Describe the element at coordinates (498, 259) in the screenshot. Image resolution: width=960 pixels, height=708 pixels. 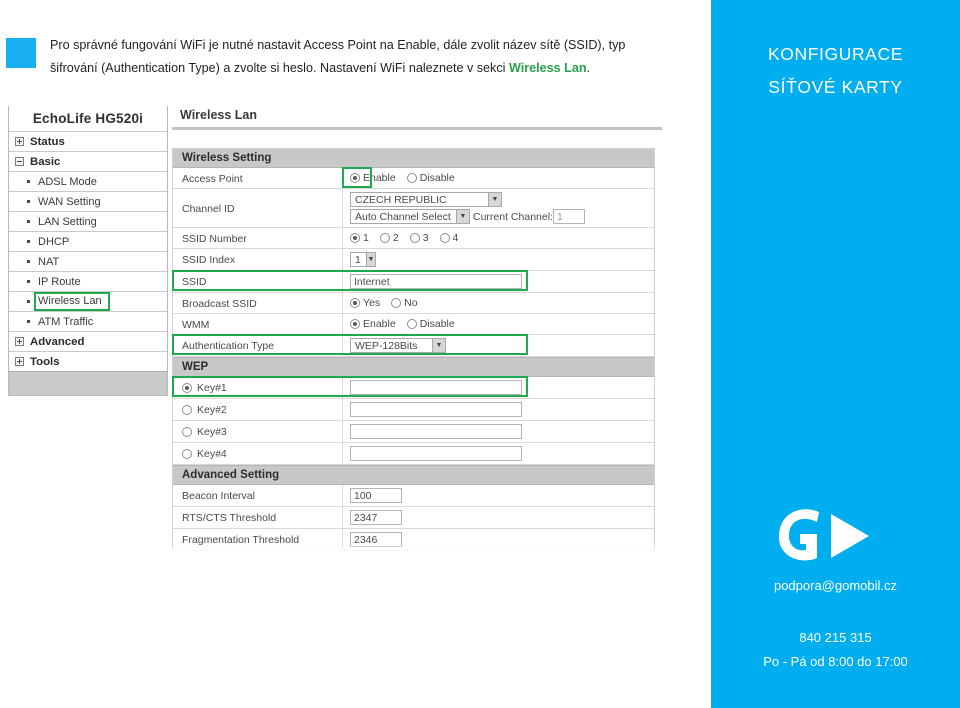
I see `row-value: 1 ▼` at that location.